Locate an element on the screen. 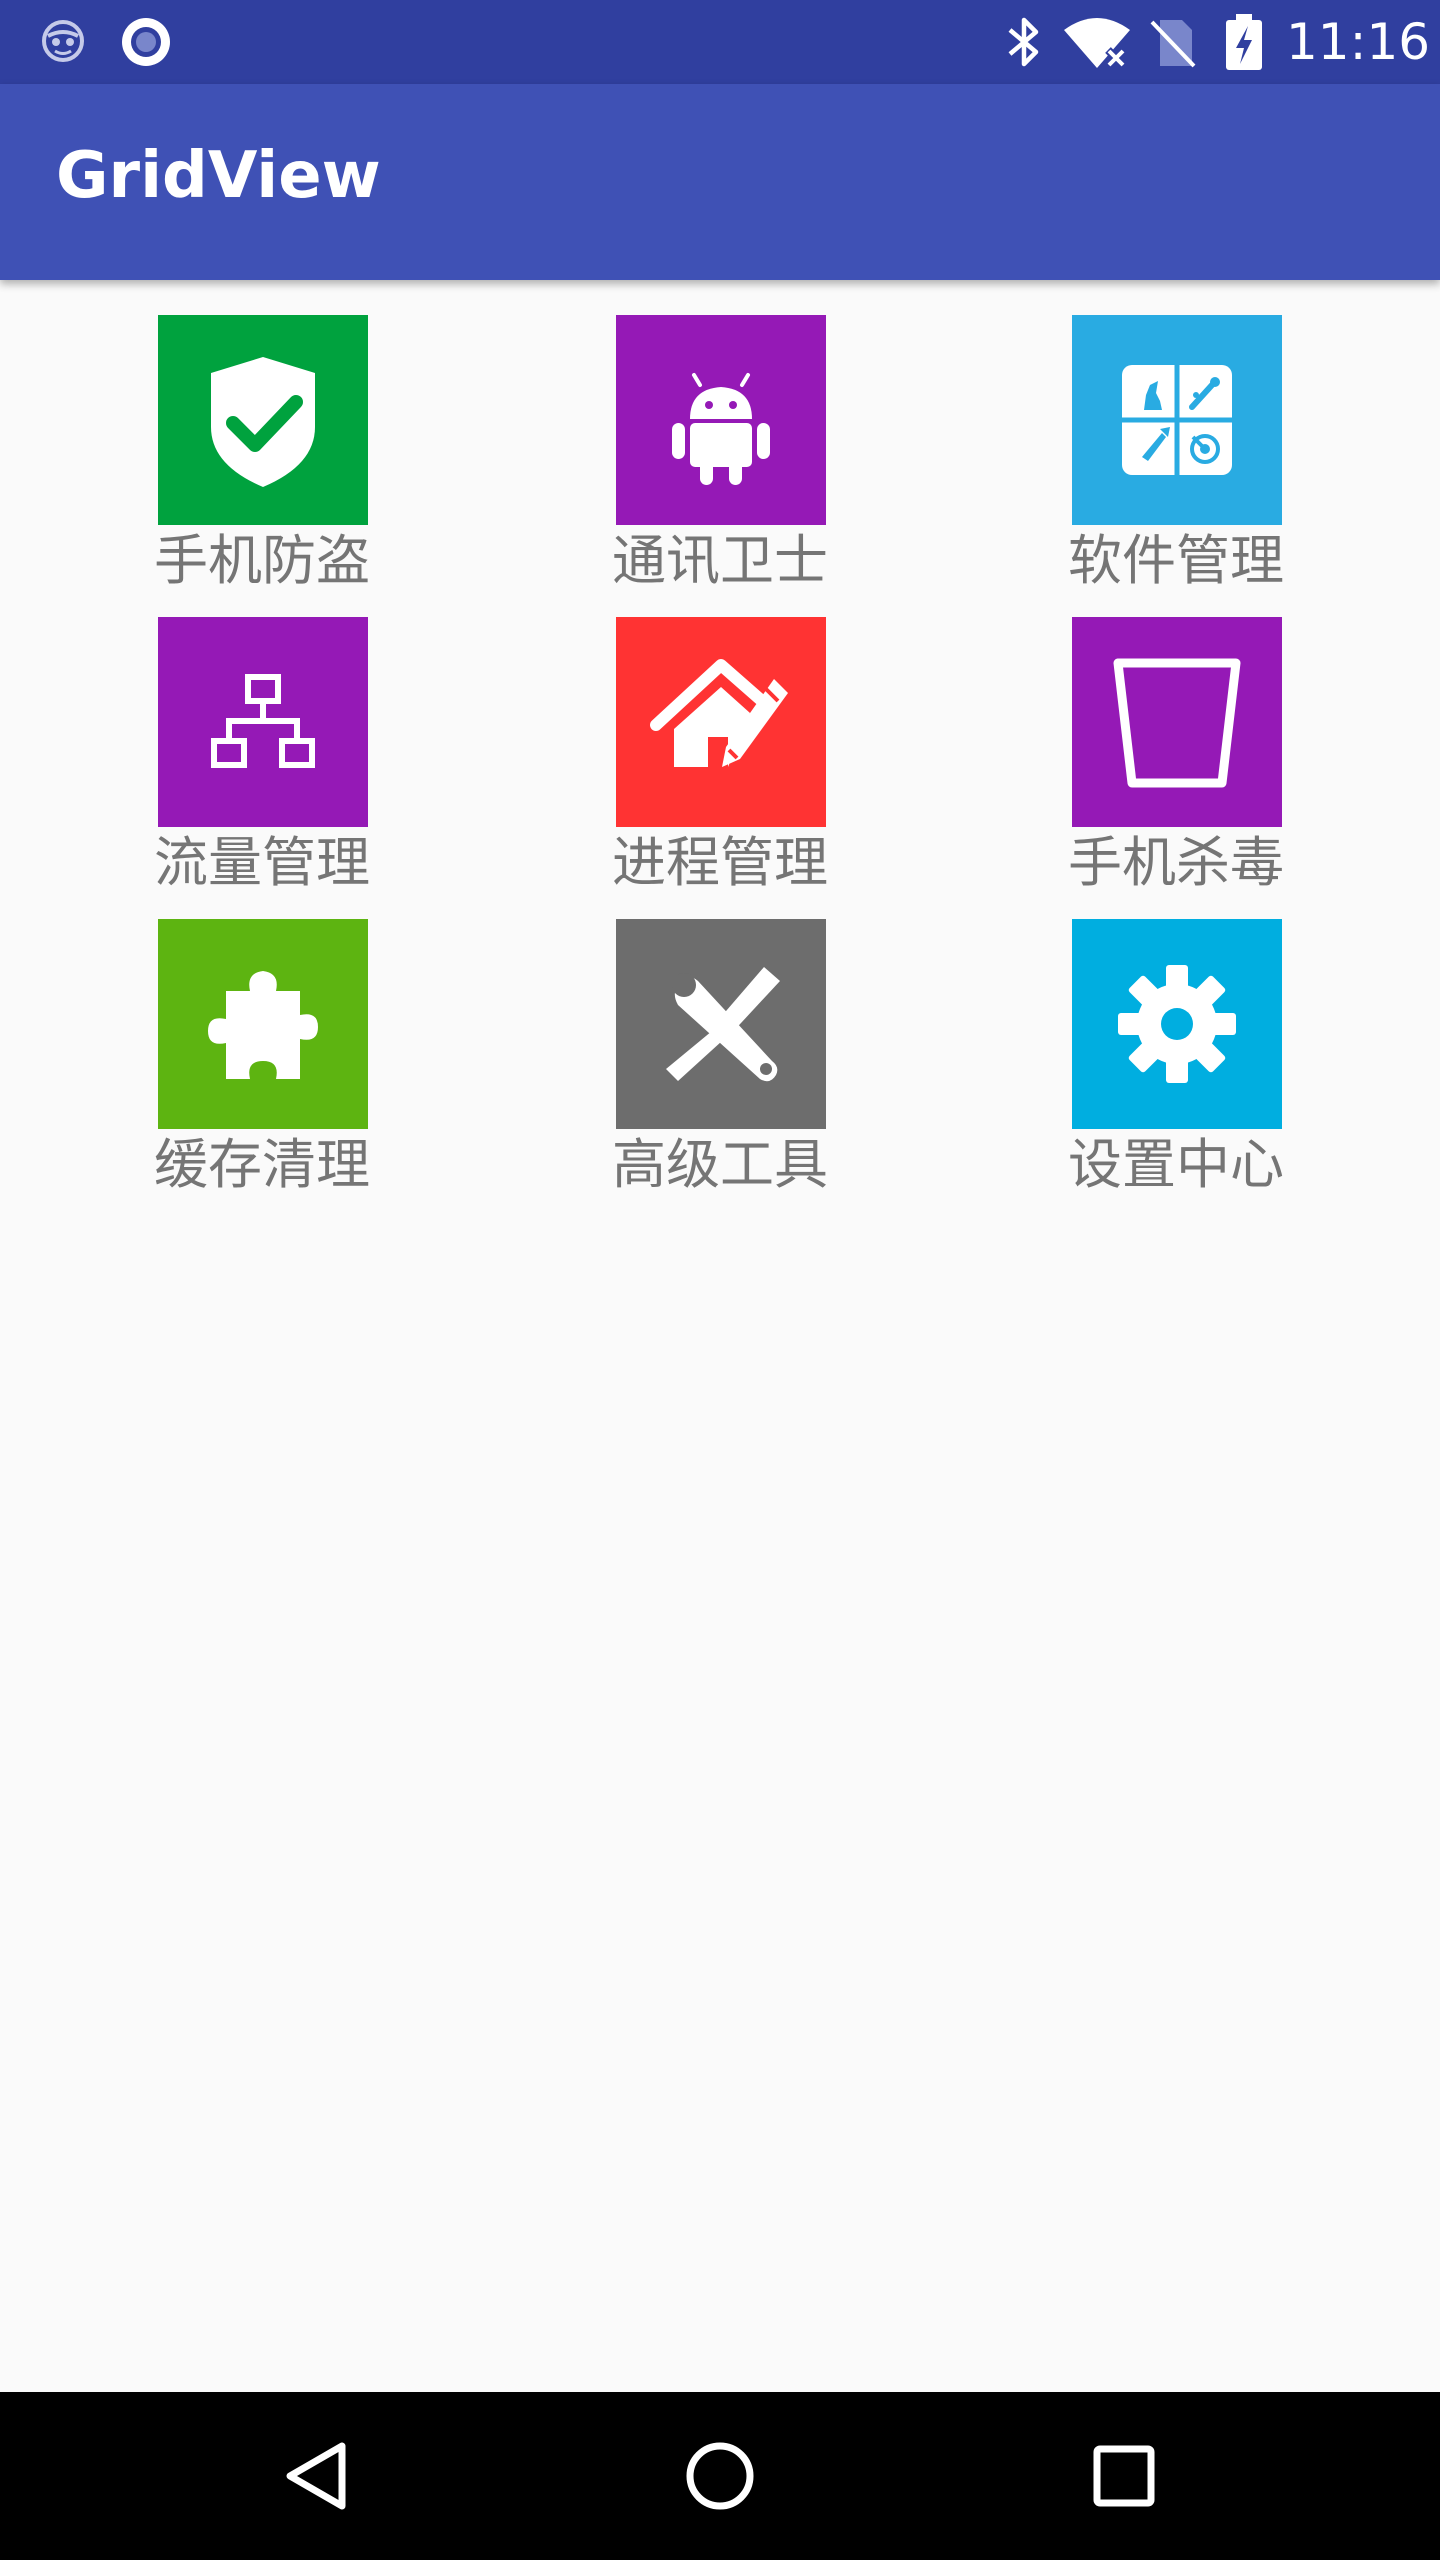 This screenshot has height=2560, width=1440. grid-item-antivirus: 手机杀毒 is located at coordinates (1176, 738).